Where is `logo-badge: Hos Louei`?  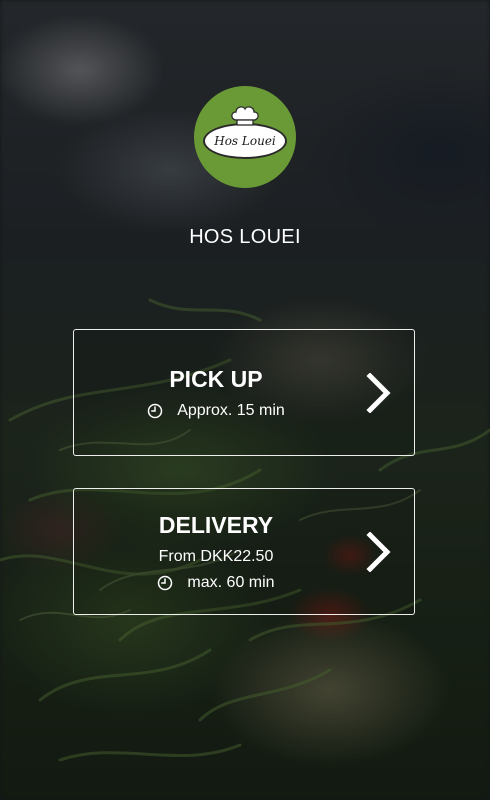
logo-badge: Hos Louei is located at coordinates (245, 132).